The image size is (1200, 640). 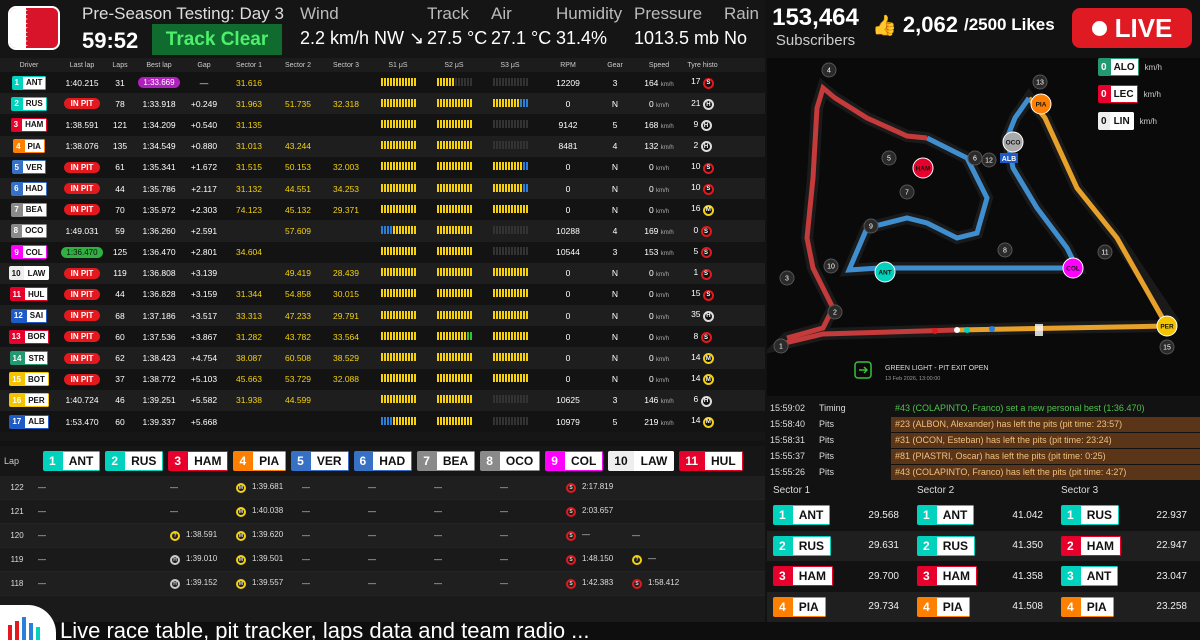 What do you see at coordinates (936, 490) in the screenshot?
I see `sector-header: Sector 2` at bounding box center [936, 490].